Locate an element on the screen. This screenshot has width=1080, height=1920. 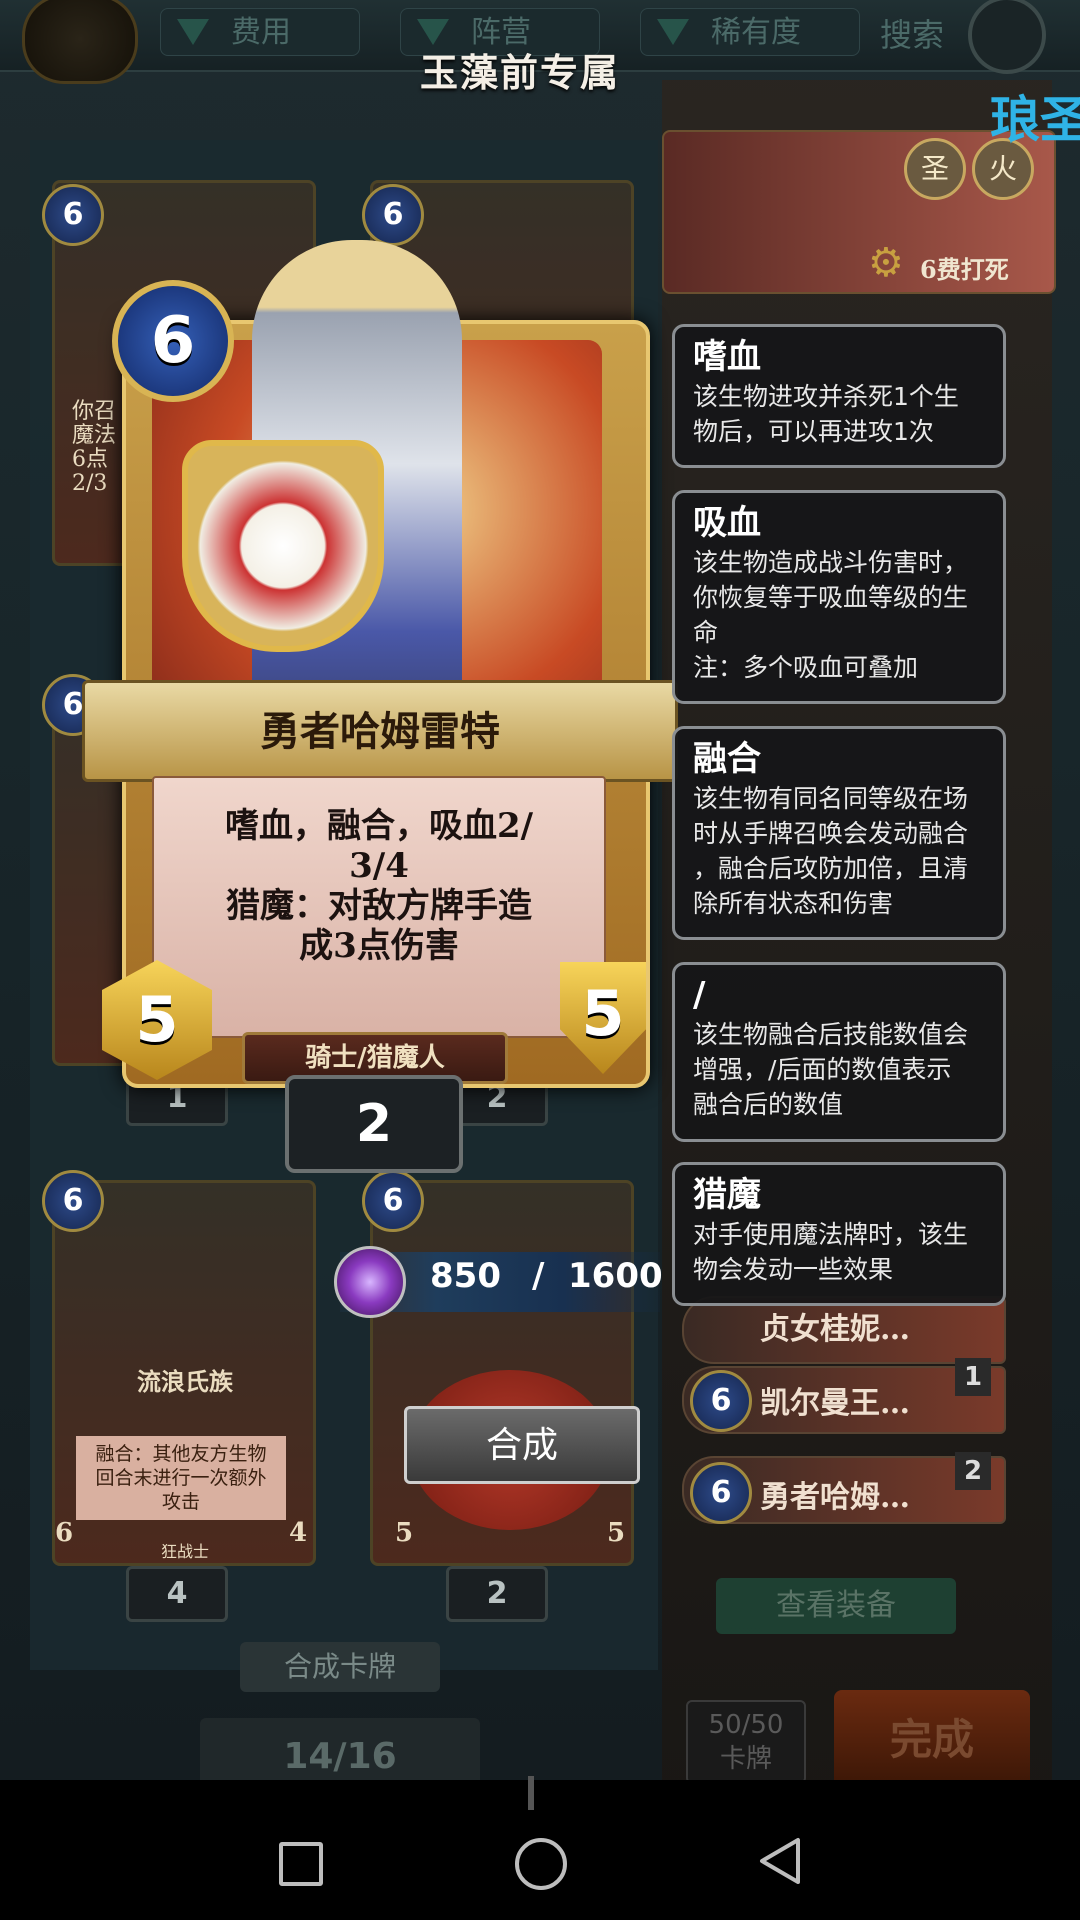
square-icon is located at coordinates (301, 1864).